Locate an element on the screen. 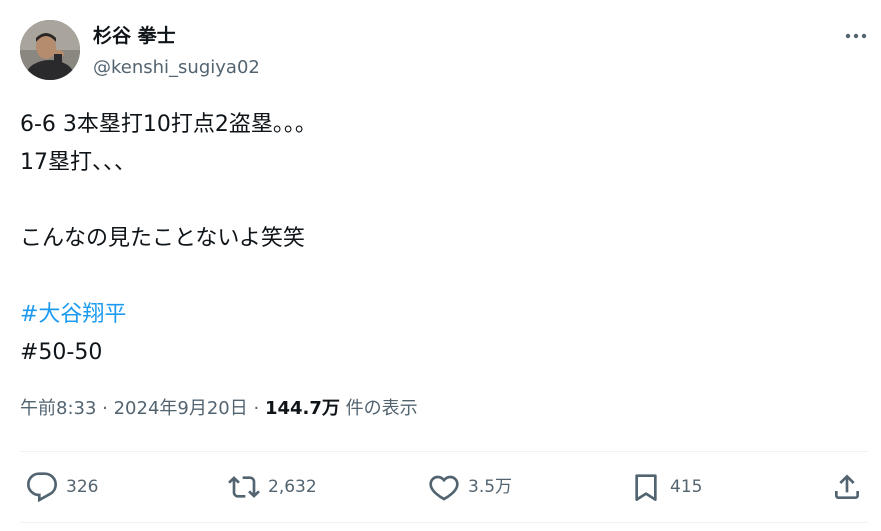  tweet-meta: 午前8:33 · 2024年9月20日 · 144.7万 件の表示 is located at coordinates (219, 409).